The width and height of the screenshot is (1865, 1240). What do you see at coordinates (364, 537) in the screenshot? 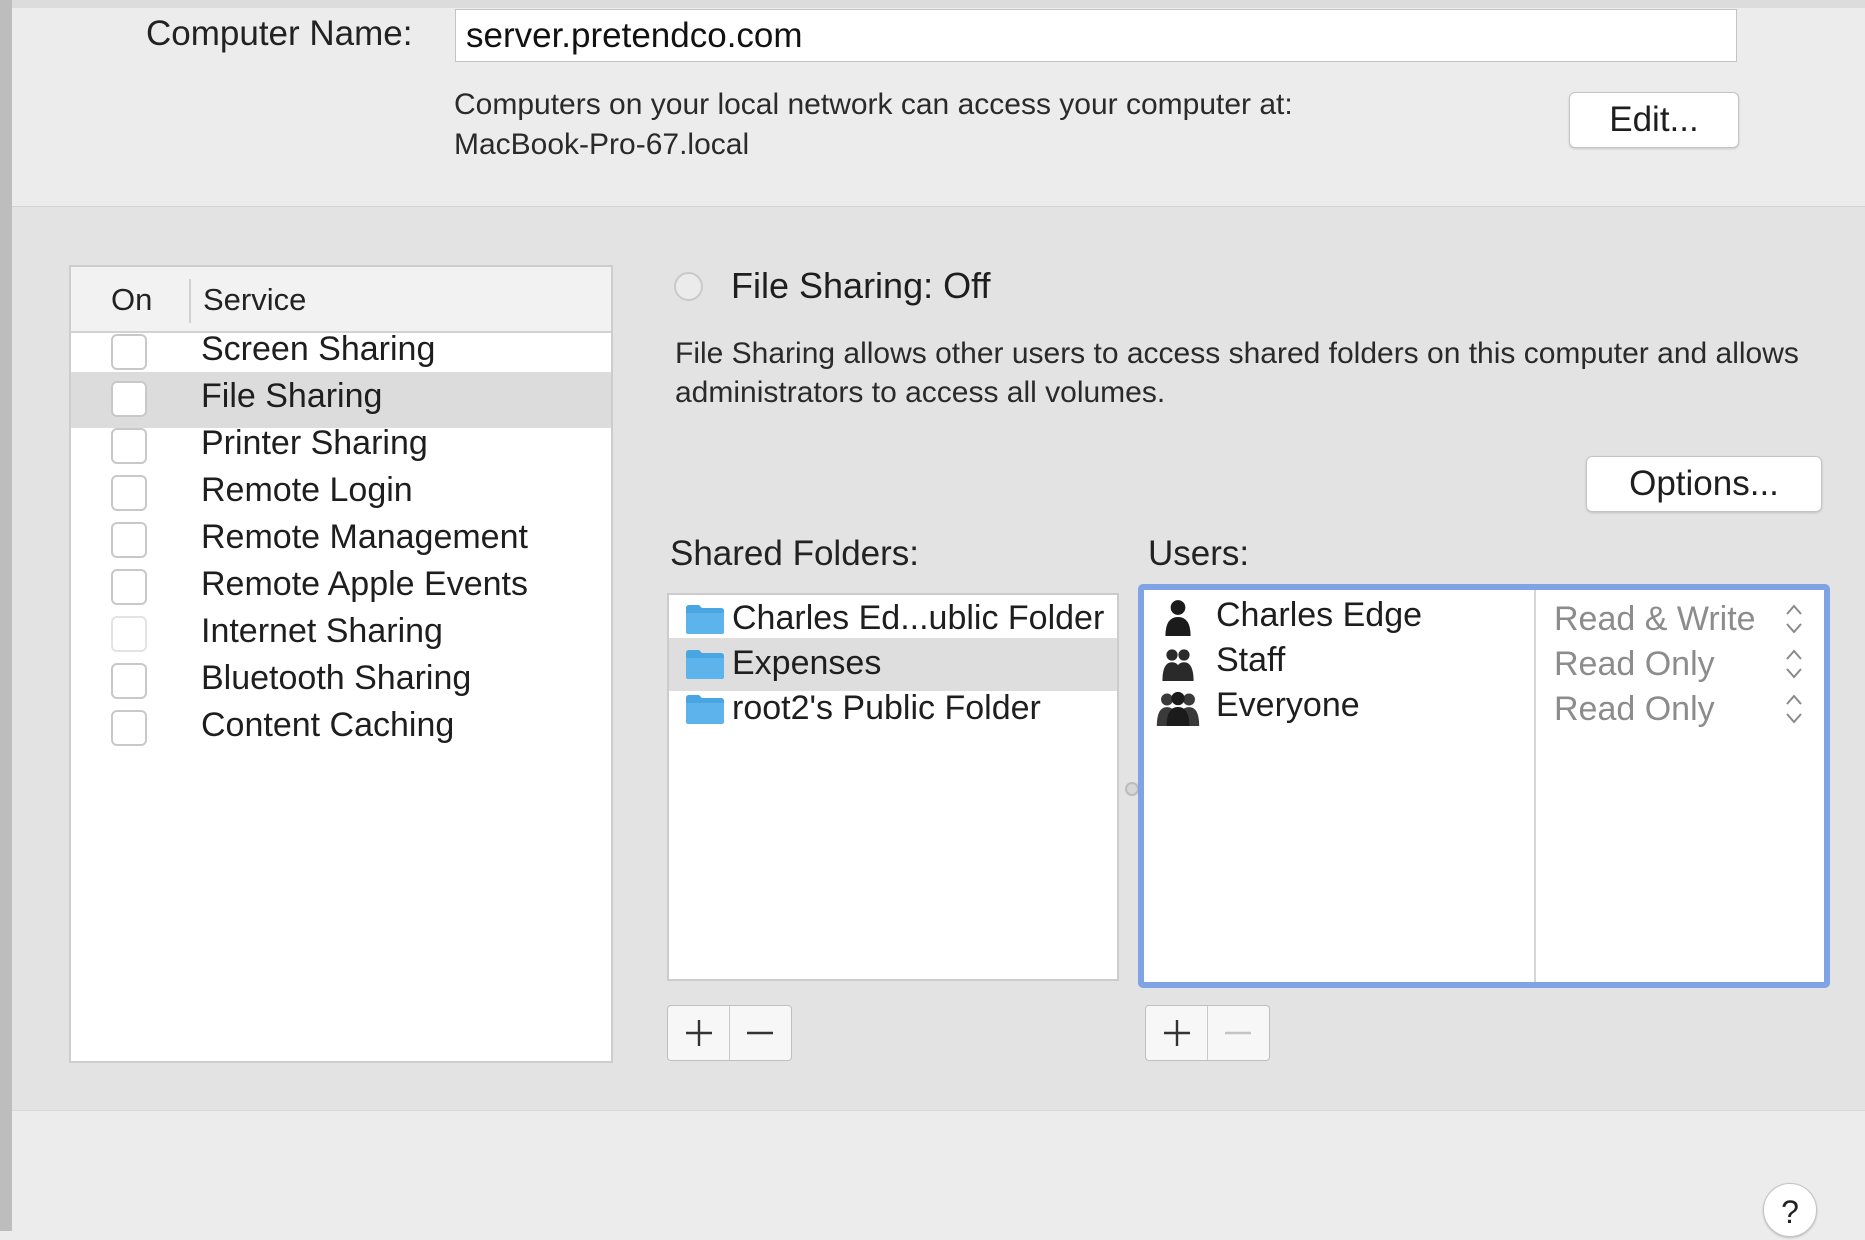
I see `service-label: Remote Management` at bounding box center [364, 537].